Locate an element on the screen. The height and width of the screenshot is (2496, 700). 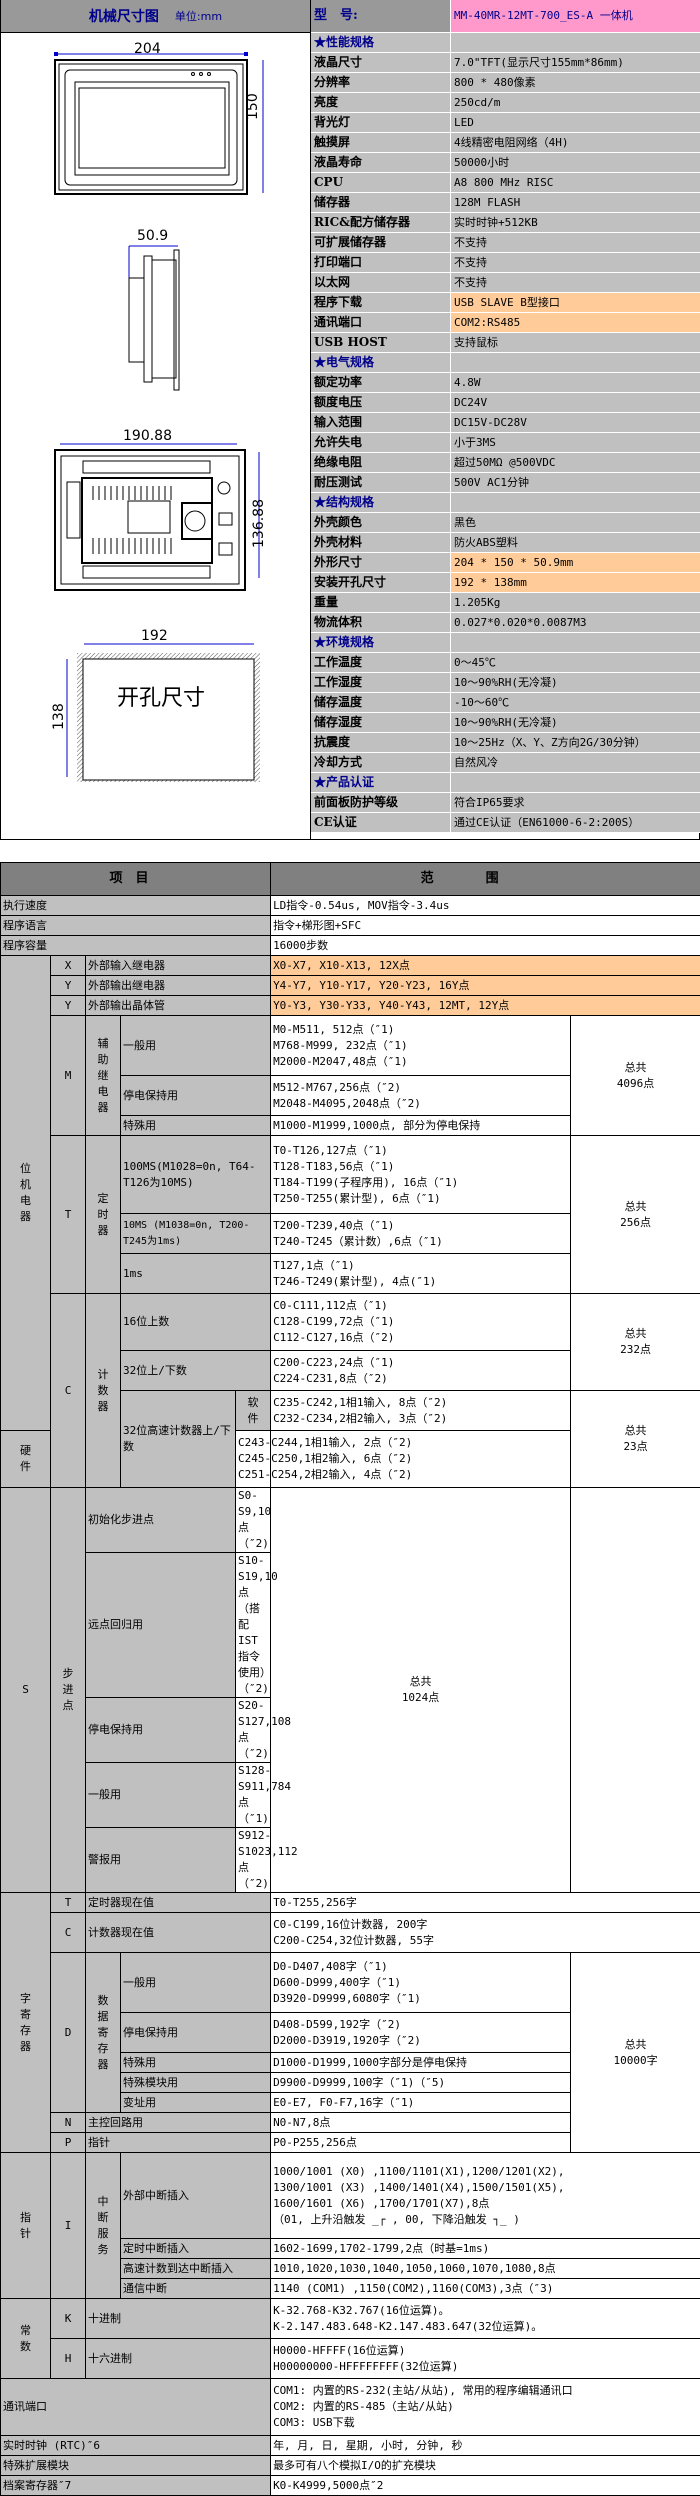
cell-line: 10000字 is located at coordinates (635, 2061).